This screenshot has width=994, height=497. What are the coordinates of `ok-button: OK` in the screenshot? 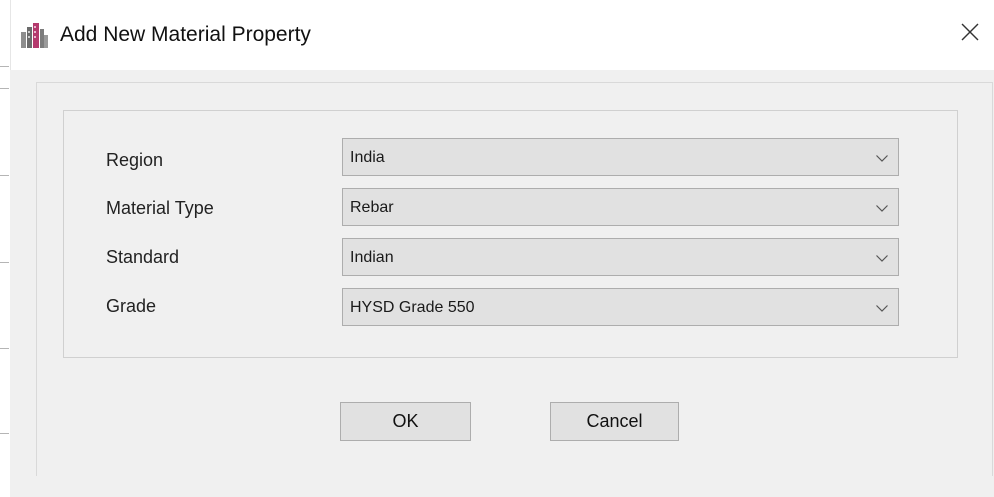 It's located at (405, 421).